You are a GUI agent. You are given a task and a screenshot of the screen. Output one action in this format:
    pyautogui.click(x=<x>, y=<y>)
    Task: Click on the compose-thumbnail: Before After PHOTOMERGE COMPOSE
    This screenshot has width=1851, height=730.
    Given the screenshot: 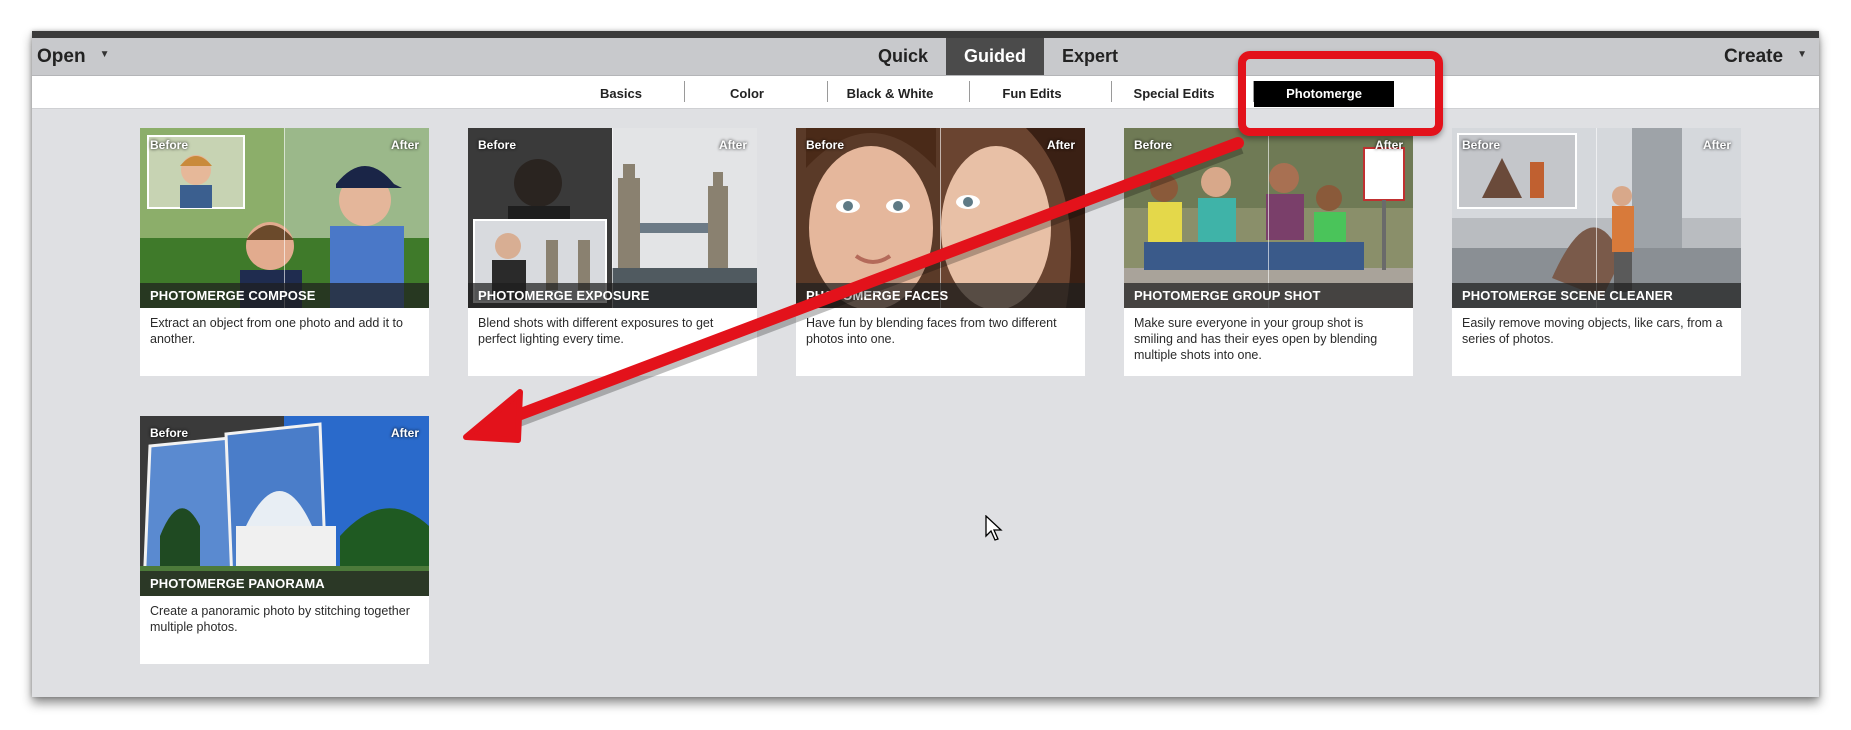 What is the action you would take?
    pyautogui.click(x=284, y=218)
    